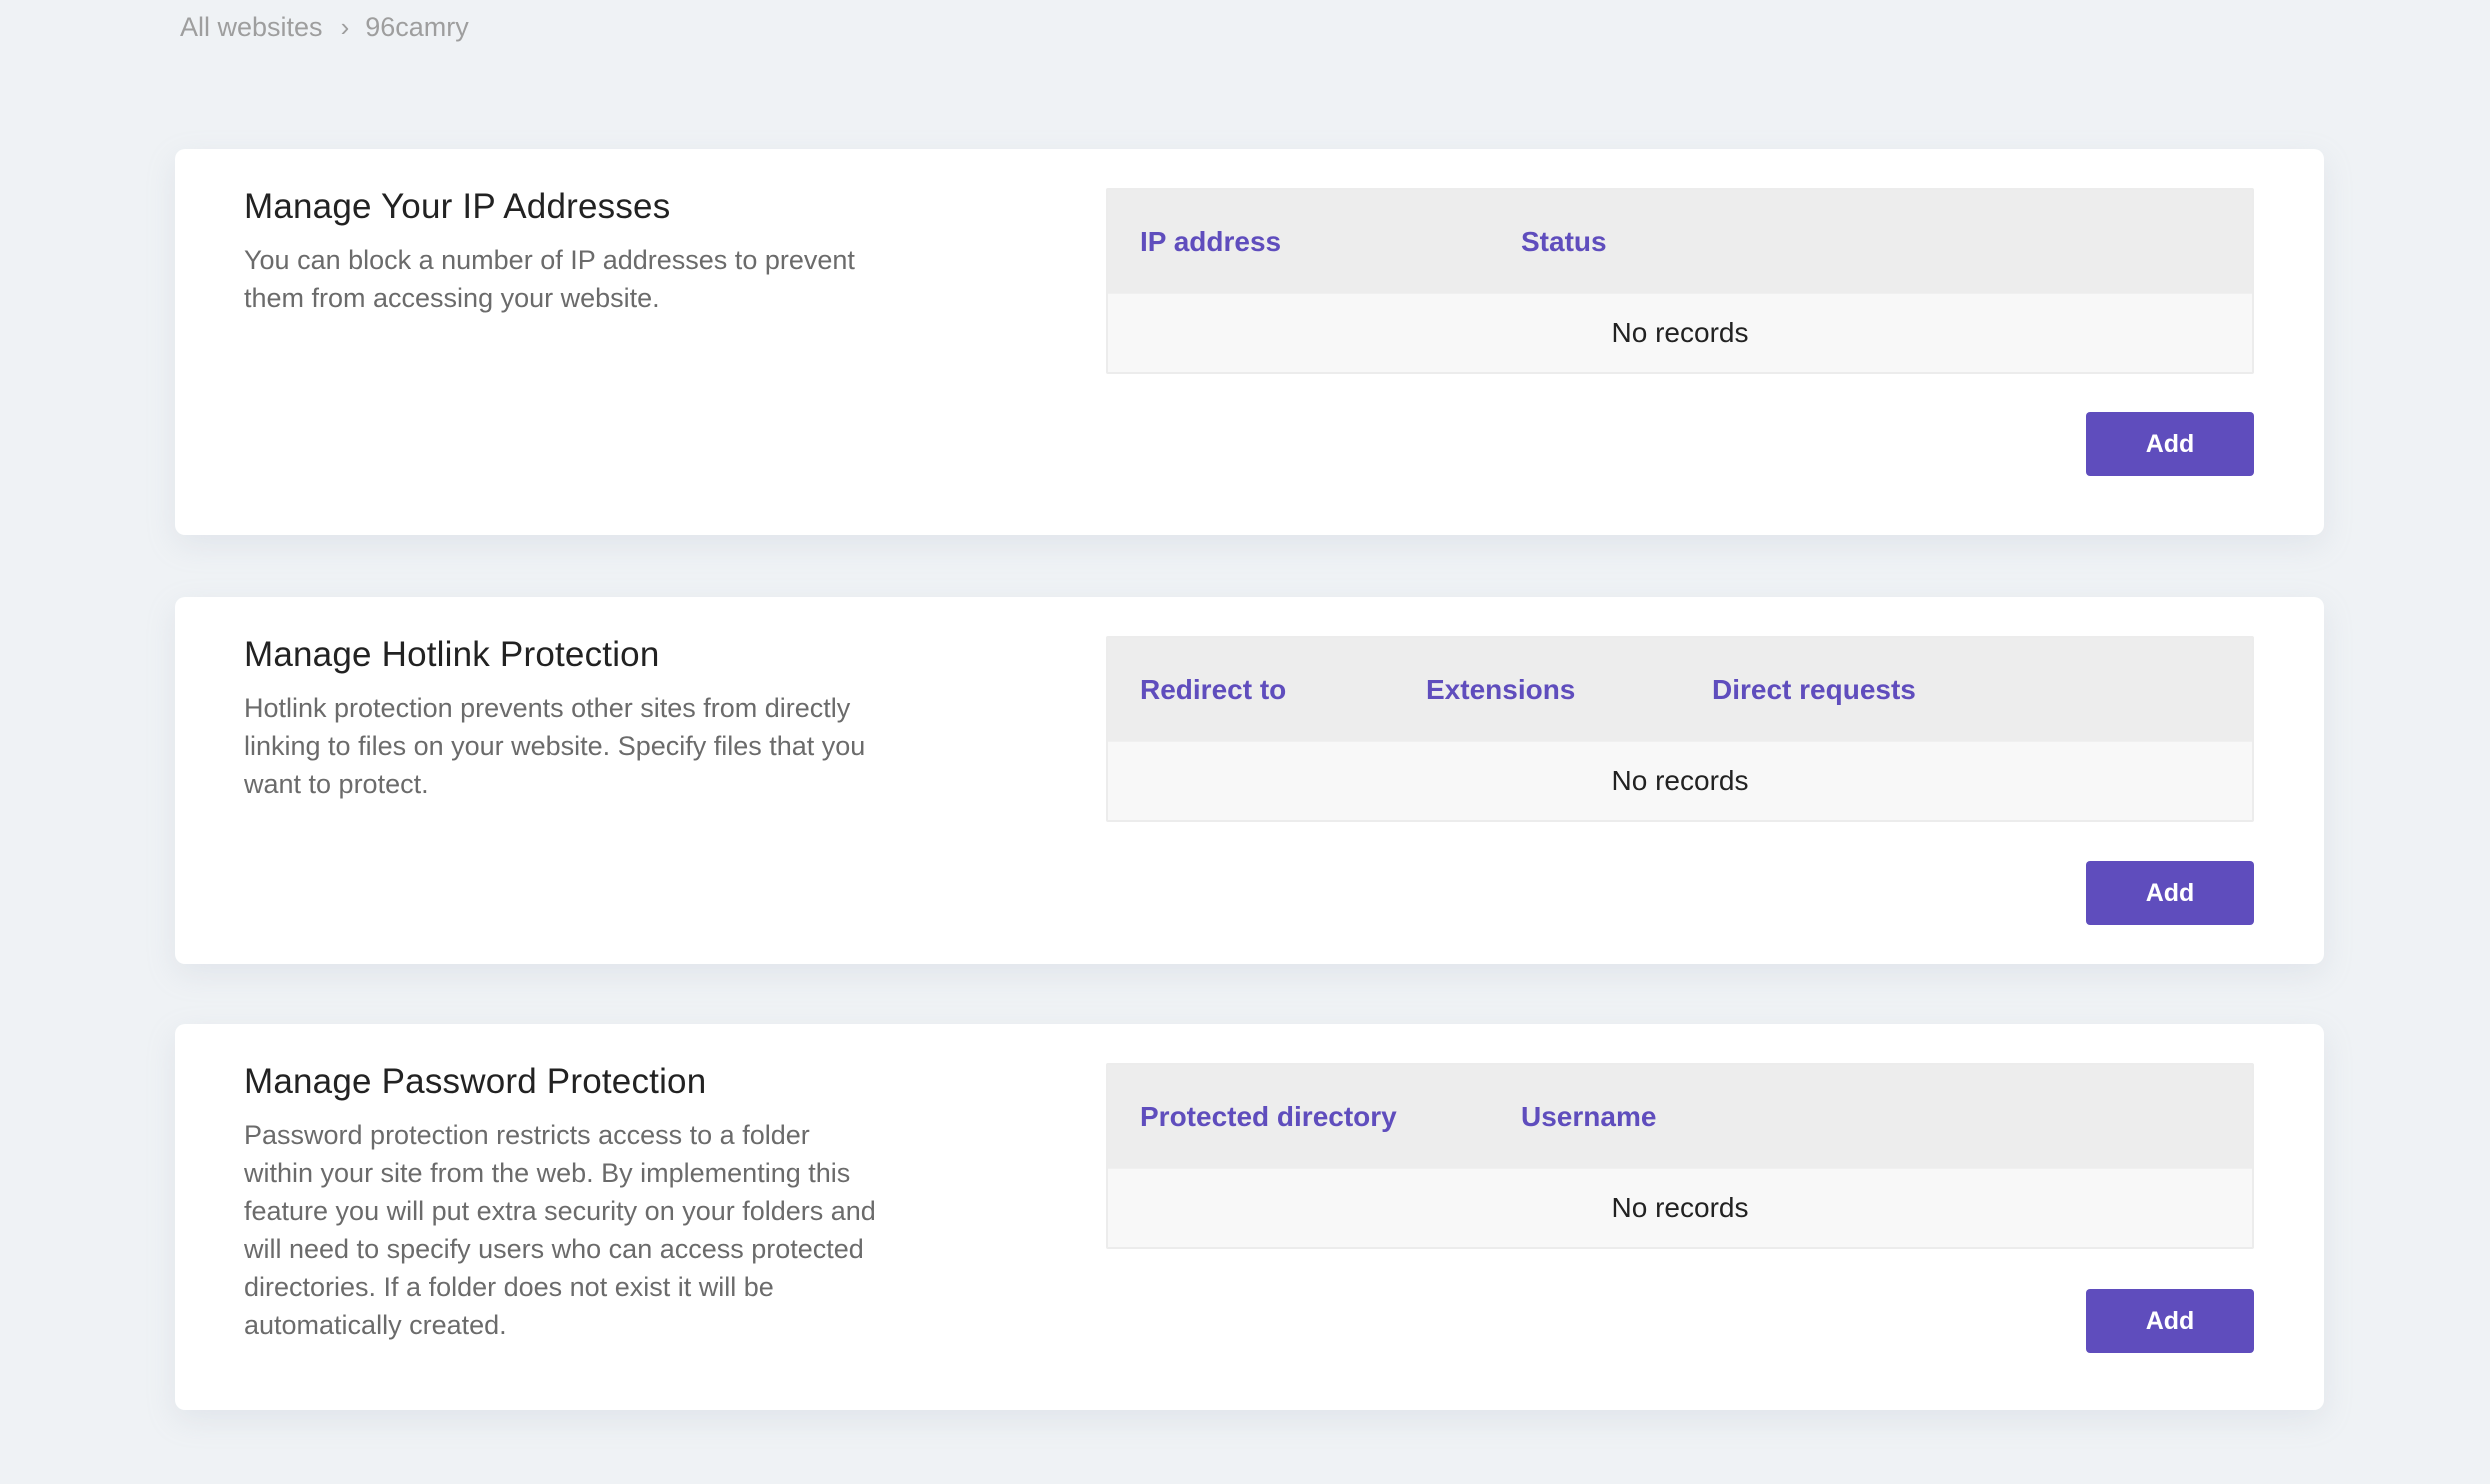 Image resolution: width=2490 pixels, height=1484 pixels. I want to click on column-header-status: Status, so click(1711, 242).